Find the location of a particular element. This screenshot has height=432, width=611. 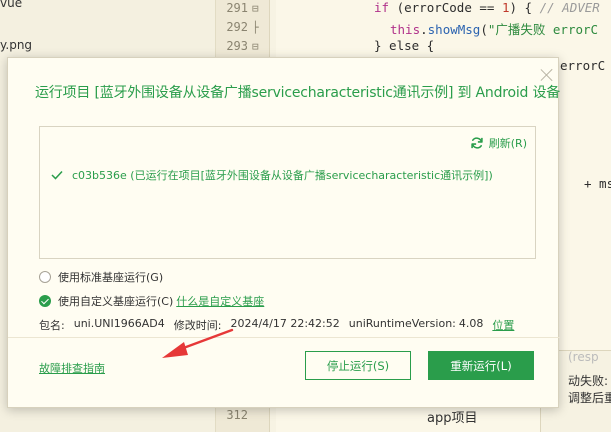

file-item: y.png is located at coordinates (16, 45).